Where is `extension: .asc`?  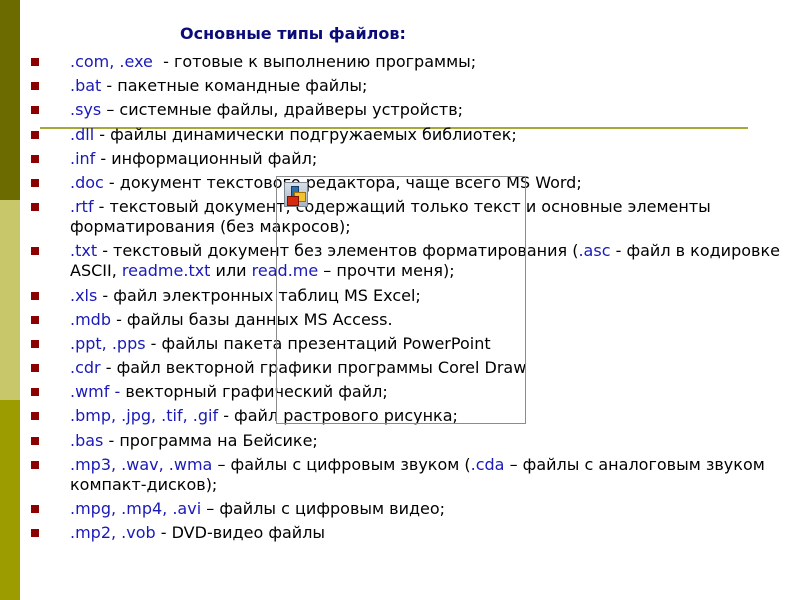
extension: .asc is located at coordinates (594, 251).